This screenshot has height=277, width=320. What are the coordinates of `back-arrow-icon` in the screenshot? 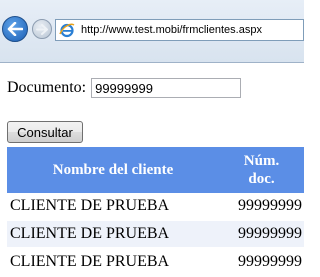 It's located at (15, 29).